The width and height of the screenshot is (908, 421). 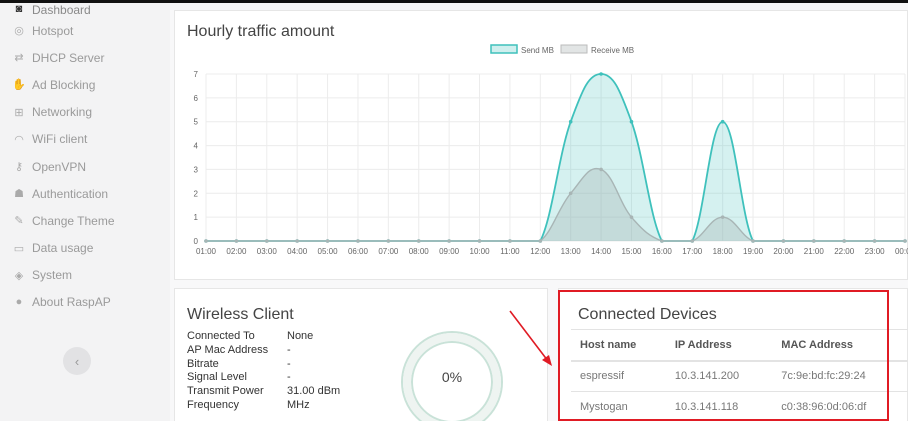 What do you see at coordinates (85, 193) in the screenshot?
I see `sidebar-item-authentication: ☗ Authentication` at bounding box center [85, 193].